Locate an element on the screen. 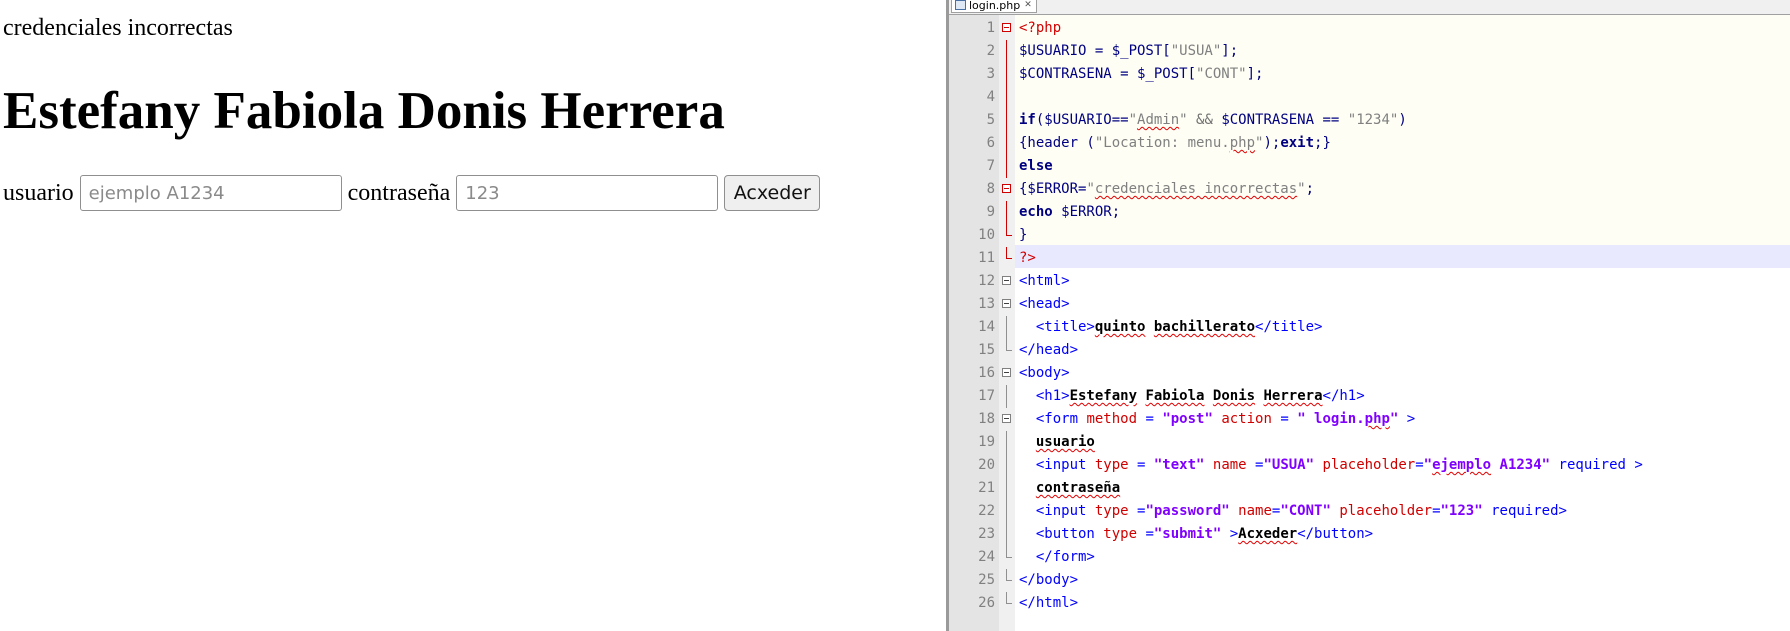 The height and width of the screenshot is (631, 1790). code-line: {$ERROR="credenciales incorrectas"; is located at coordinates (1166, 189).